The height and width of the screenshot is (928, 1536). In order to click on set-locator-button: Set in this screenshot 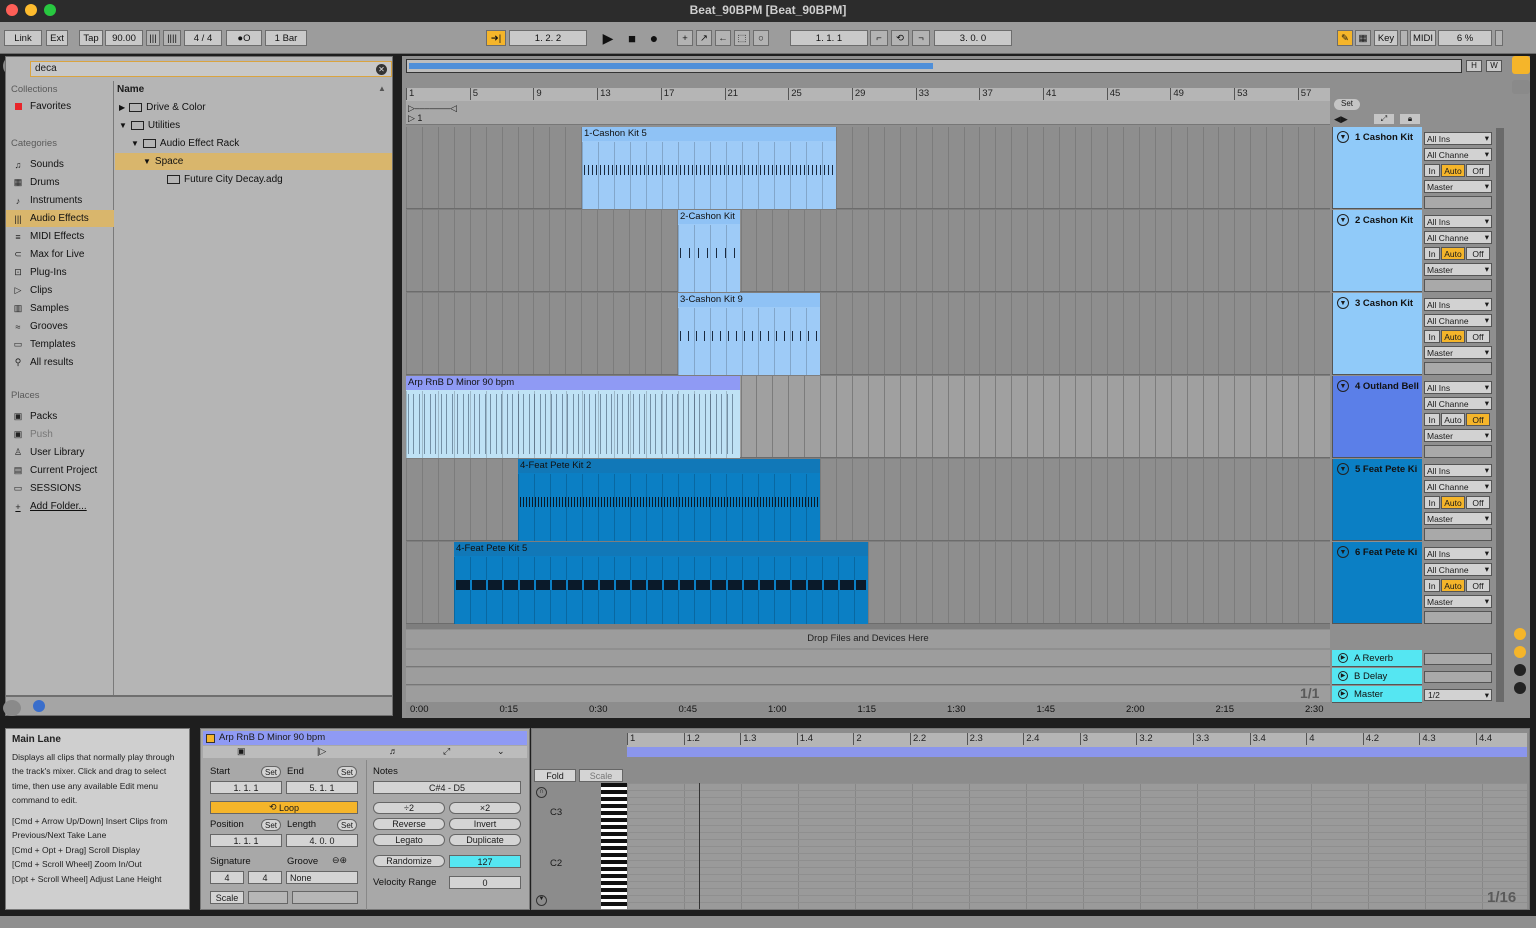, I will do `click(1347, 104)`.